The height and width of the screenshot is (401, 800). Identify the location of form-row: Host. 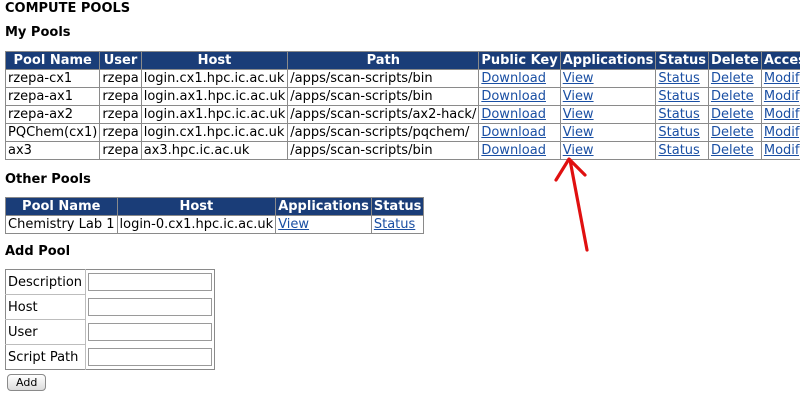
(110, 307).